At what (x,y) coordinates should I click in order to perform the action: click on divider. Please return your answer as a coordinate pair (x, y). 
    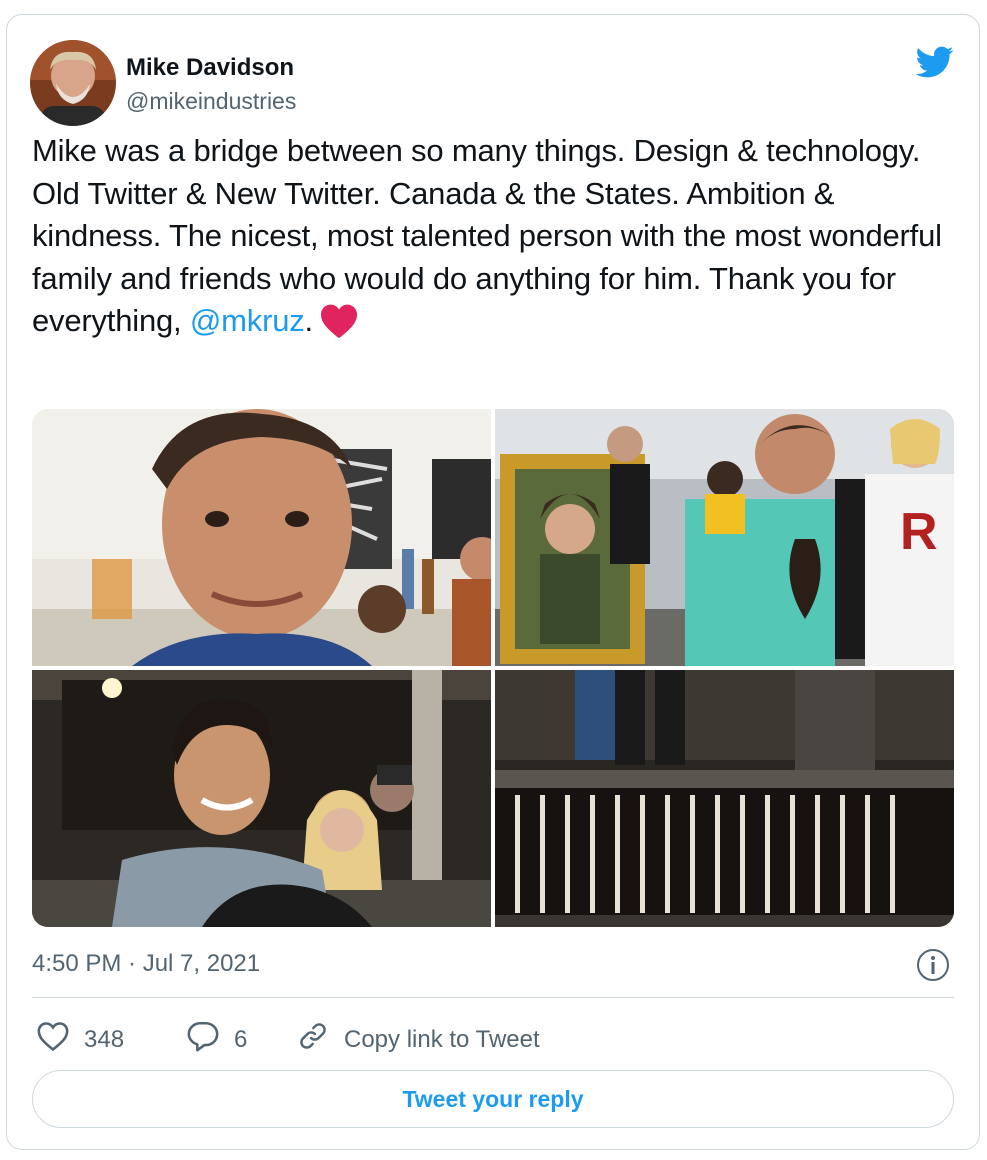
    Looking at the image, I should click on (493, 997).